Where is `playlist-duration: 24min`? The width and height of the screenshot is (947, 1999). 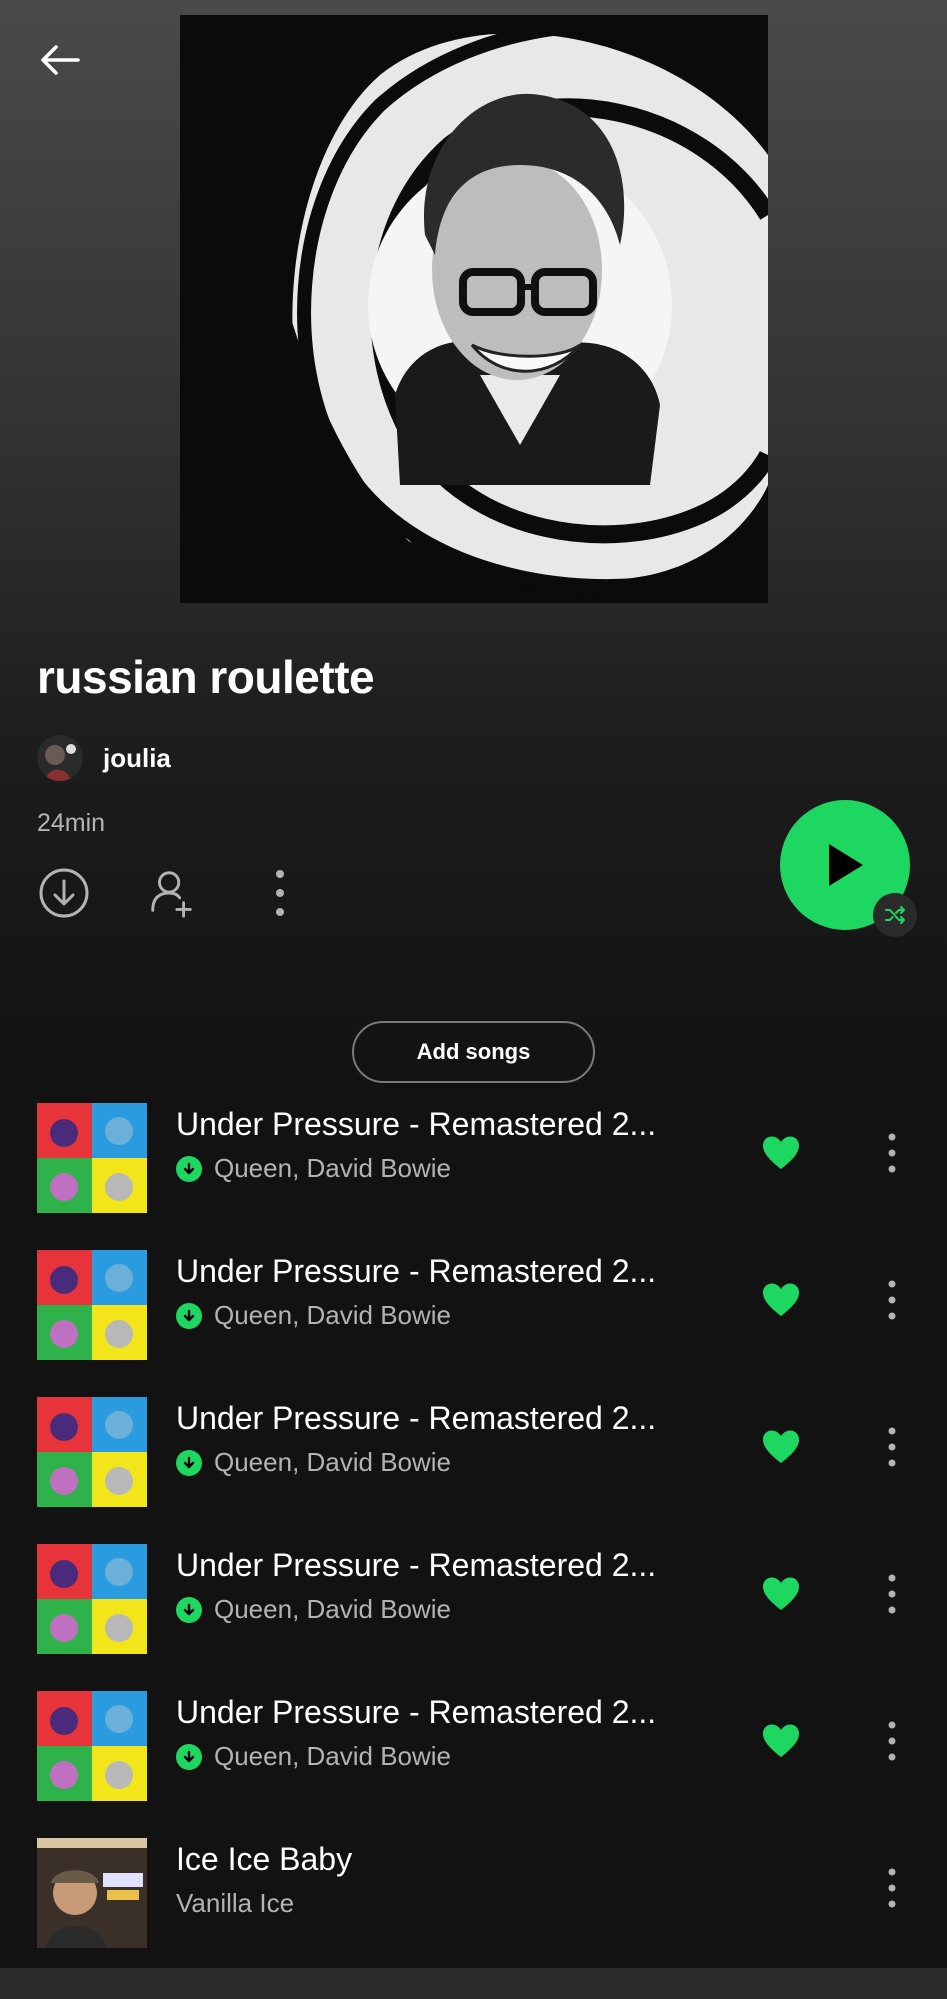 playlist-duration: 24min is located at coordinates (71, 823).